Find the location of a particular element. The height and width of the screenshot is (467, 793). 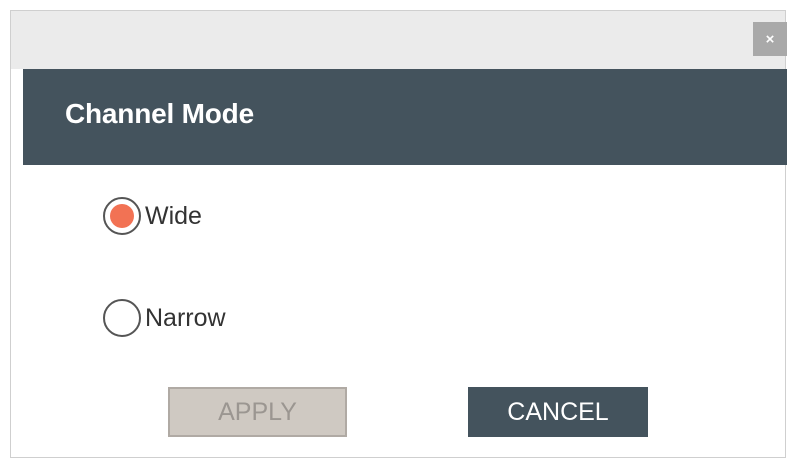

cancel-button: CANCEL is located at coordinates (558, 412).